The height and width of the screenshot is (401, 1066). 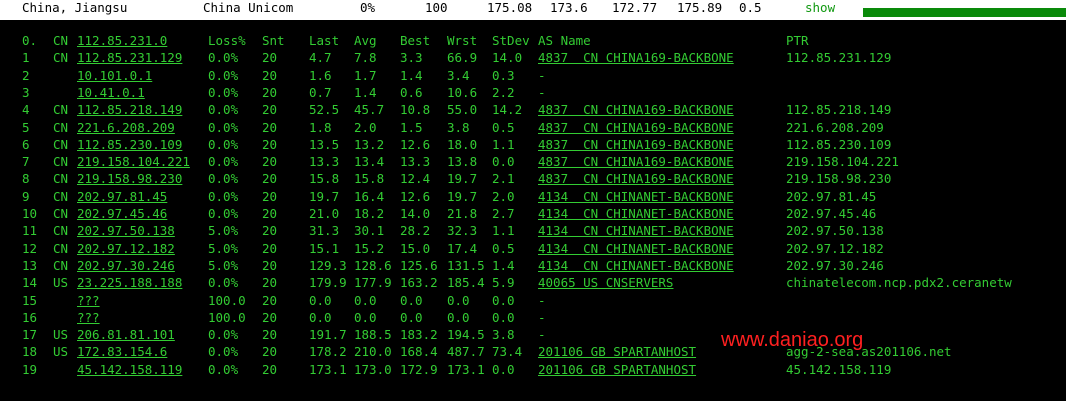 I want to click on hop-host-link: 202.97.12.182, so click(x=126, y=249).